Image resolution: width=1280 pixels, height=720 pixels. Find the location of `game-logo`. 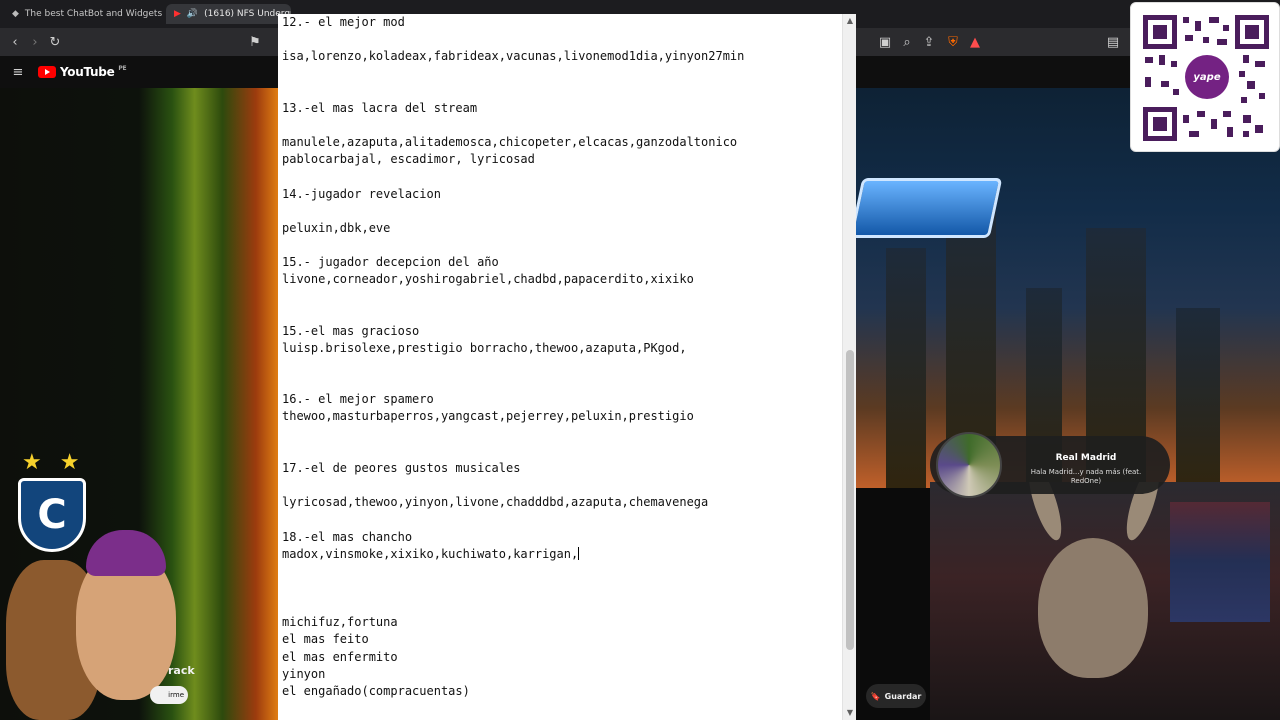

game-logo is located at coordinates (926, 208).